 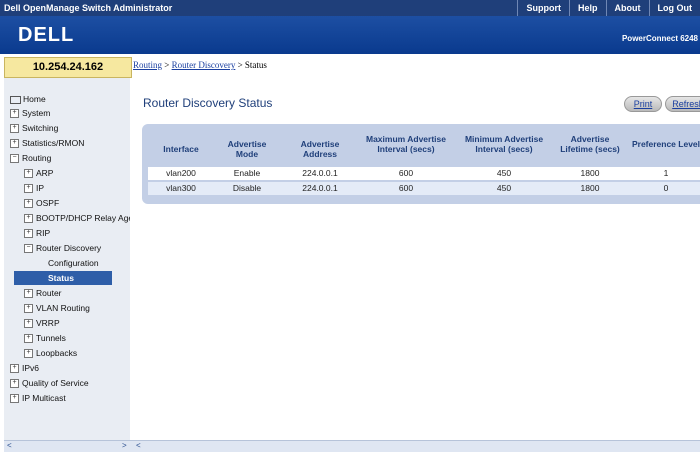 I want to click on tree-item-statistics: +Statistics/RMON, so click(x=47, y=143).